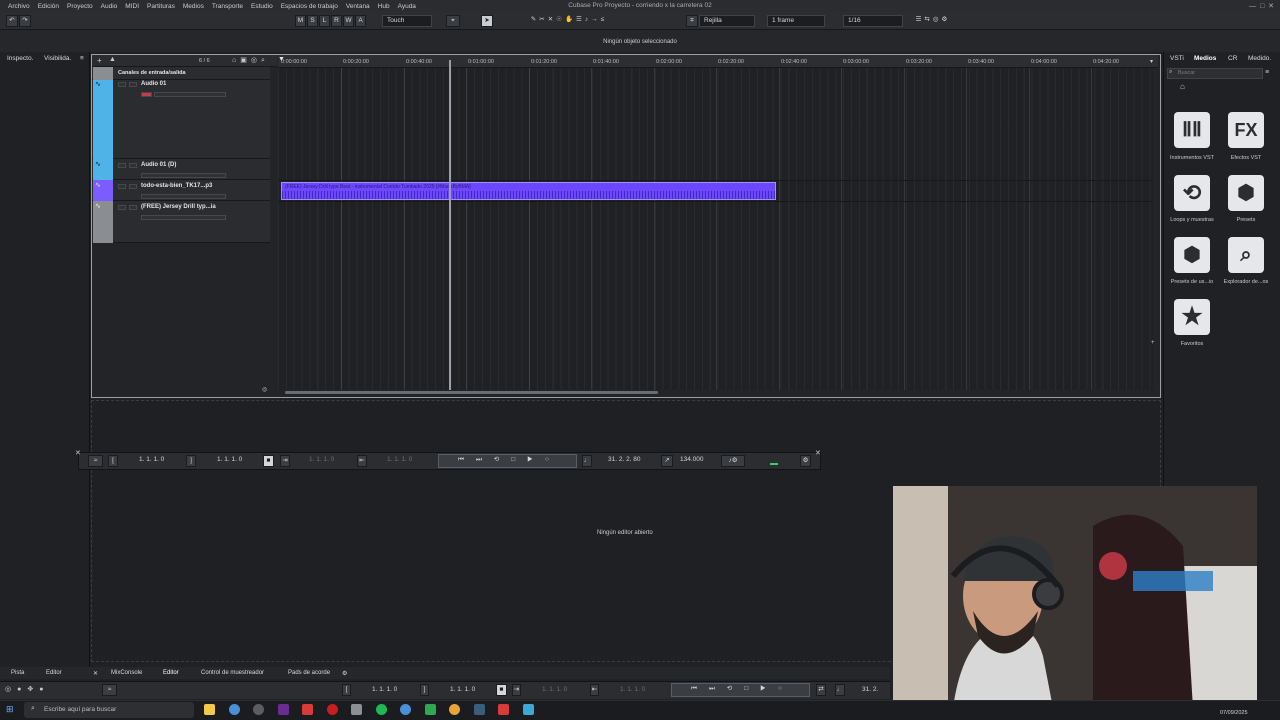  Describe the element at coordinates (453, 21) in the screenshot. I see `snap-icon: ⌖` at that location.